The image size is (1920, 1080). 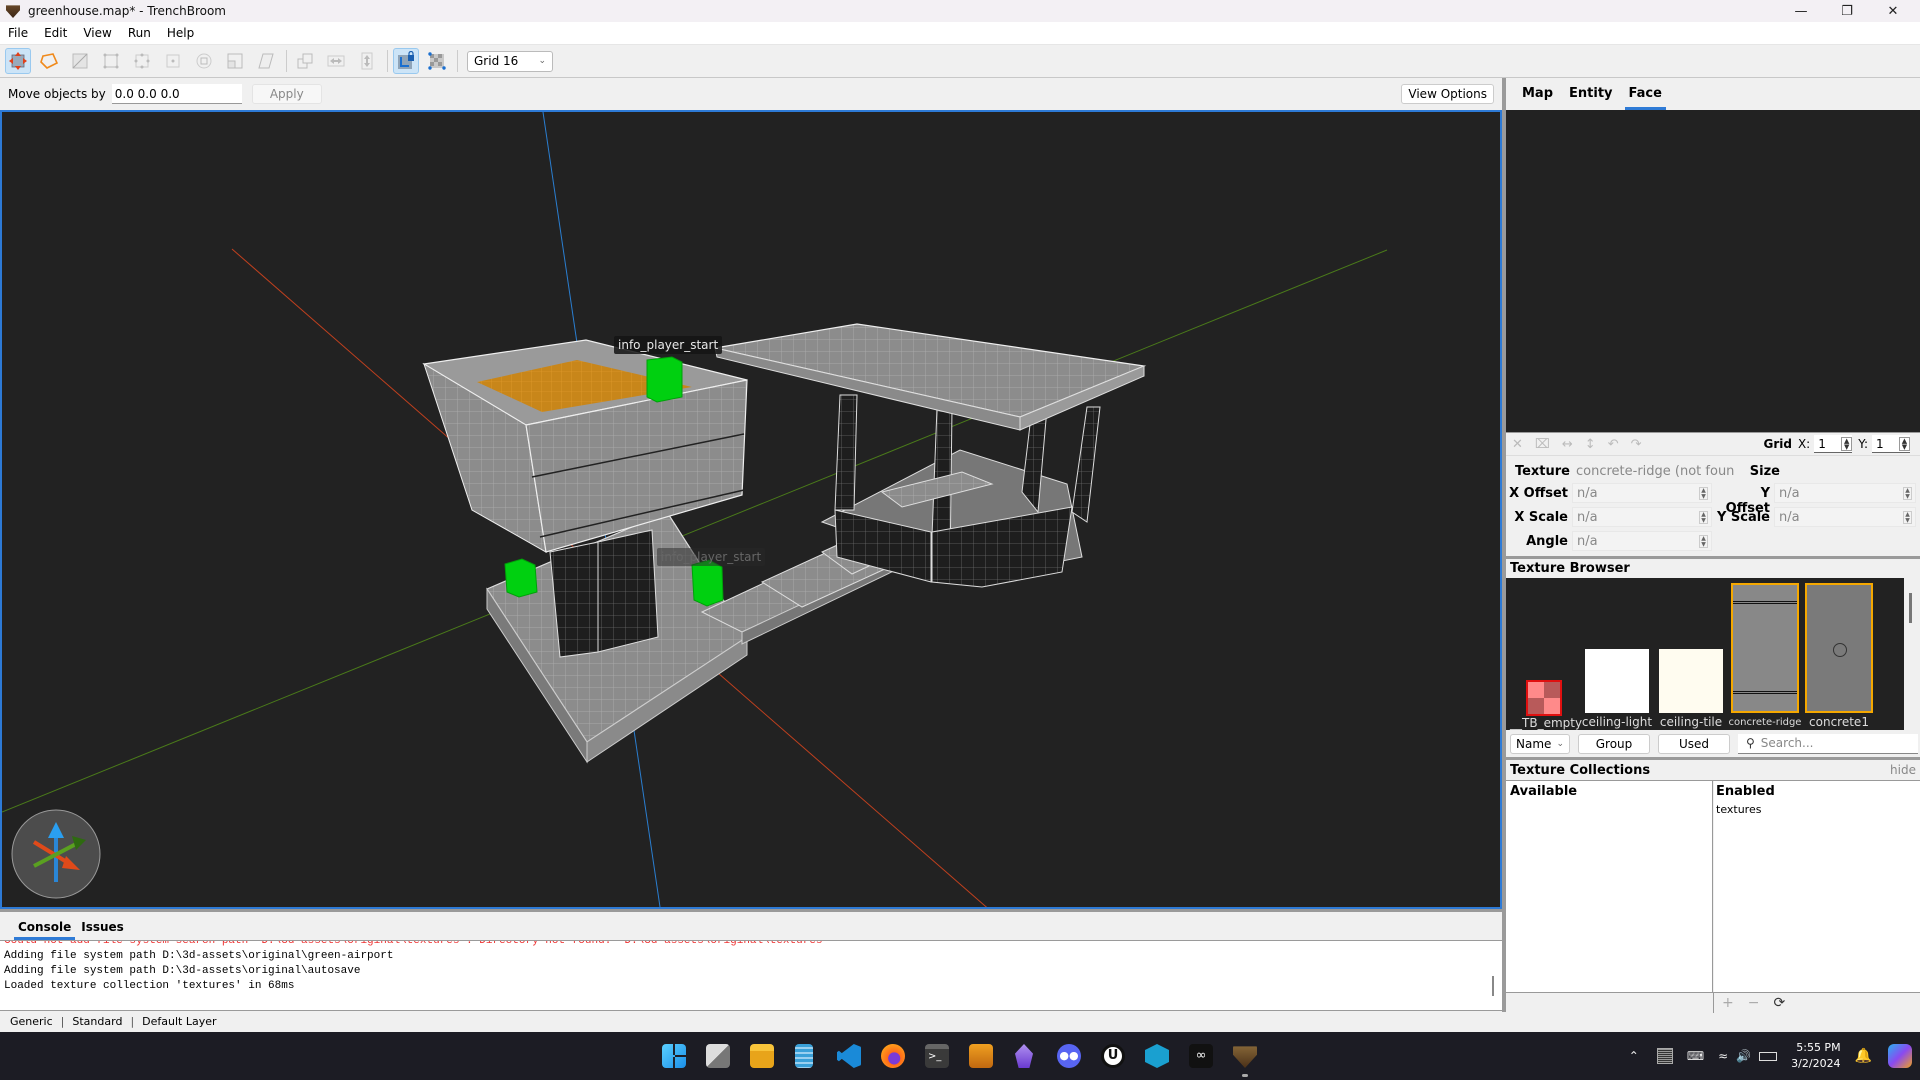 I want to click on console-scrollbar, so click(x=1493, y=986).